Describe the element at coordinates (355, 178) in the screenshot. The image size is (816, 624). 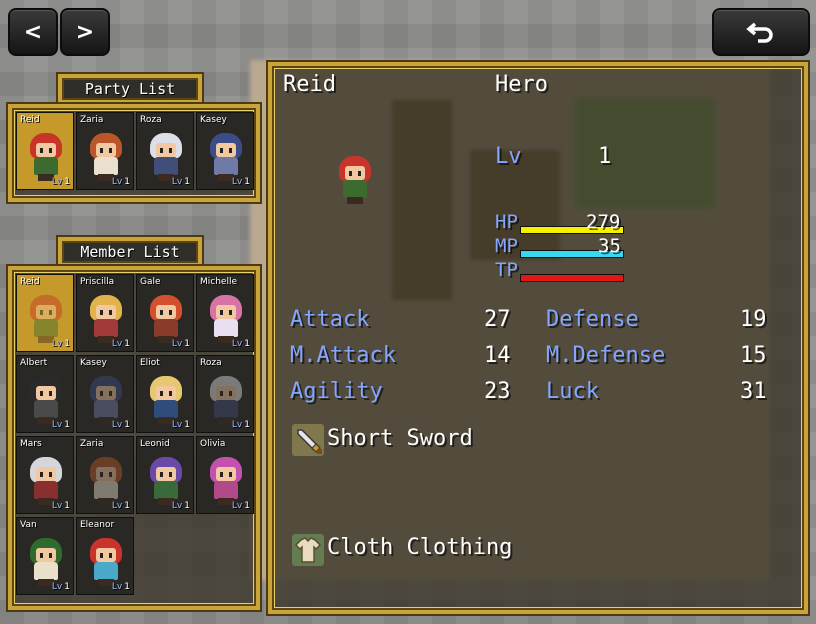
I see `actor-sprite` at that location.